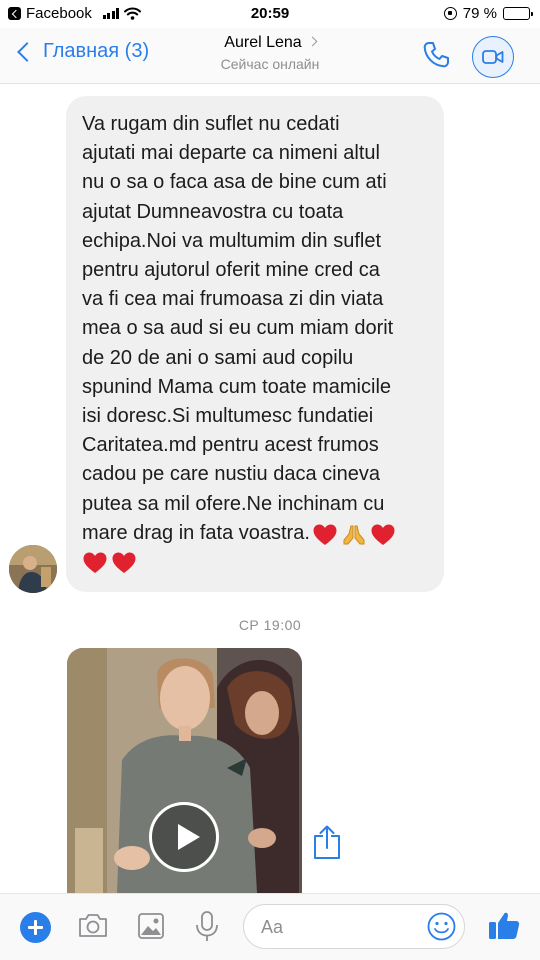 This screenshot has width=540, height=960. I want to click on play-icon, so click(184, 837).